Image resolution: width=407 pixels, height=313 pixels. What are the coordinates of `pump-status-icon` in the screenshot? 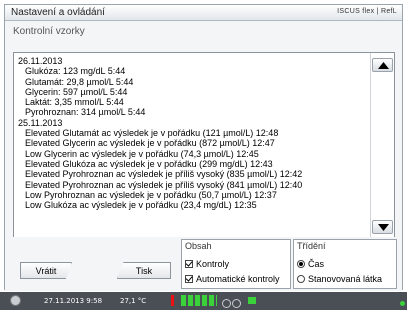 It's located at (199, 300).